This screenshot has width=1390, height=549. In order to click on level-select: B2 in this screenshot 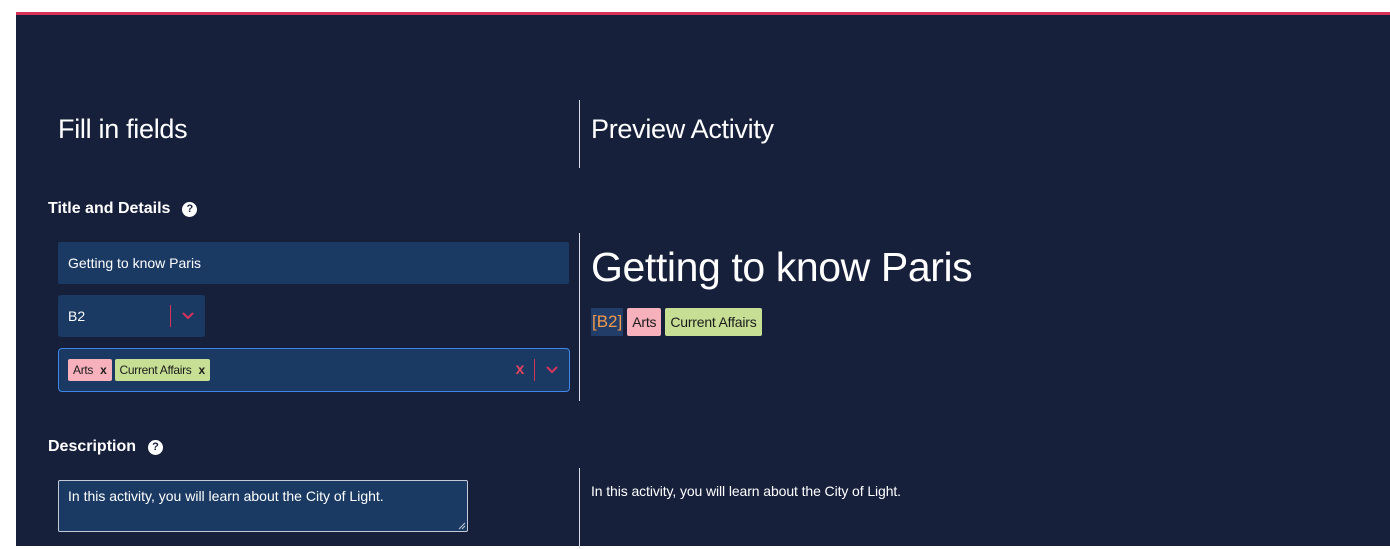, I will do `click(131, 316)`.